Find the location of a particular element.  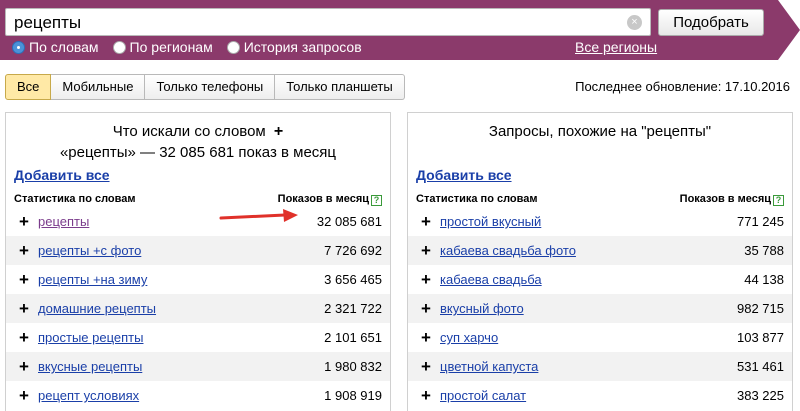

panel-title: Что искали со словом + is located at coordinates (198, 131).